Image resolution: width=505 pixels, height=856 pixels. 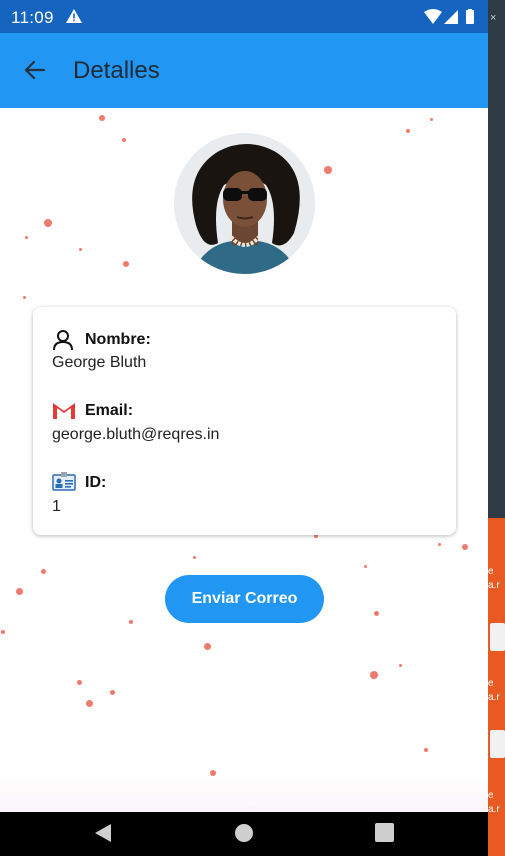 What do you see at coordinates (451, 17) in the screenshot?
I see `signal-icon` at bounding box center [451, 17].